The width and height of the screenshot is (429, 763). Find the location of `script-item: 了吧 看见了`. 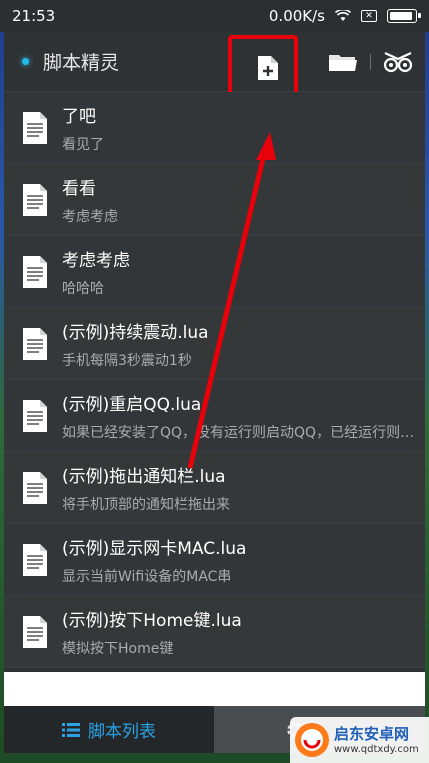

script-item: 了吧 看见了 is located at coordinates (214, 128).